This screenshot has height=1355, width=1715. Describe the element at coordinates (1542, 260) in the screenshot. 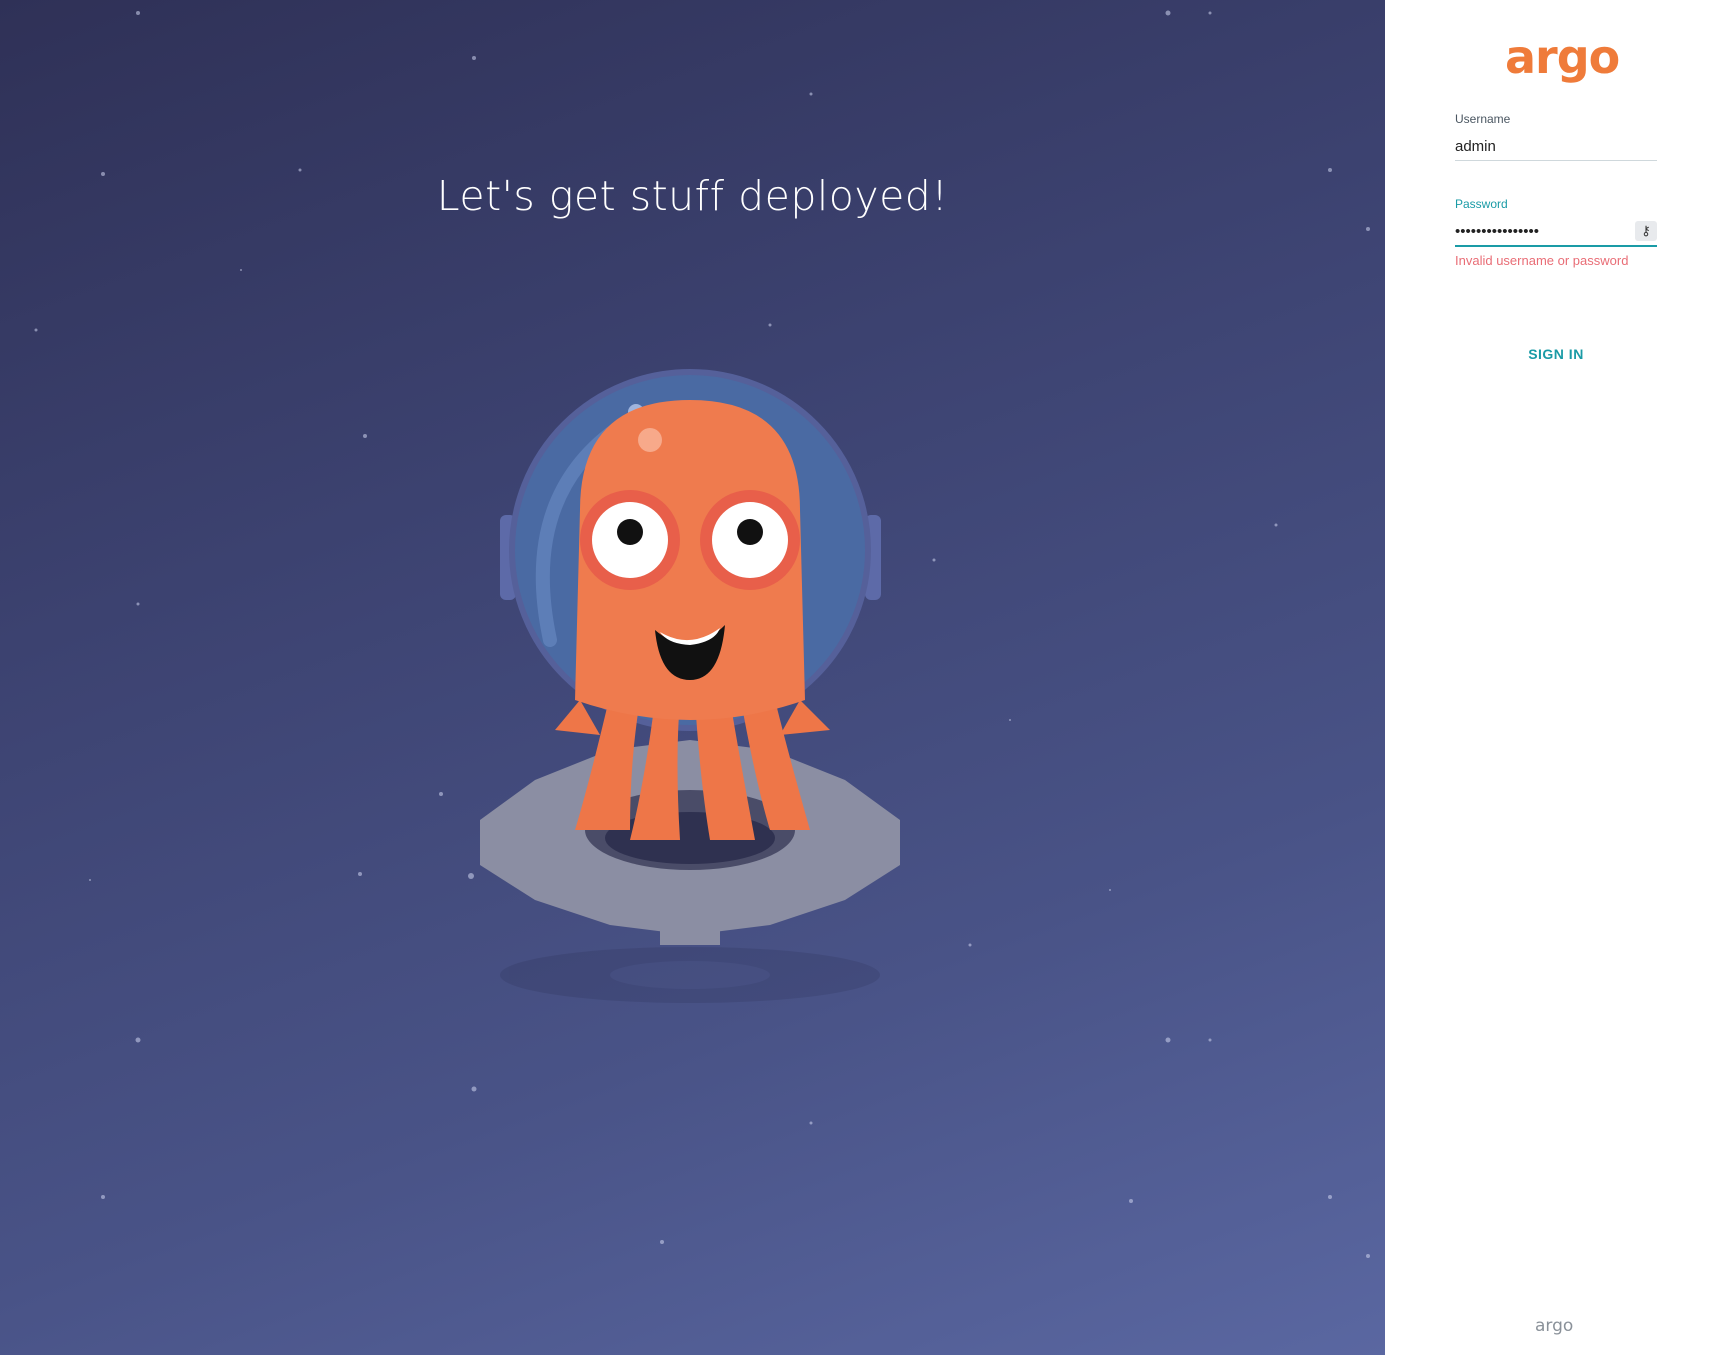

I see `error-message: Invalid username or password` at that location.